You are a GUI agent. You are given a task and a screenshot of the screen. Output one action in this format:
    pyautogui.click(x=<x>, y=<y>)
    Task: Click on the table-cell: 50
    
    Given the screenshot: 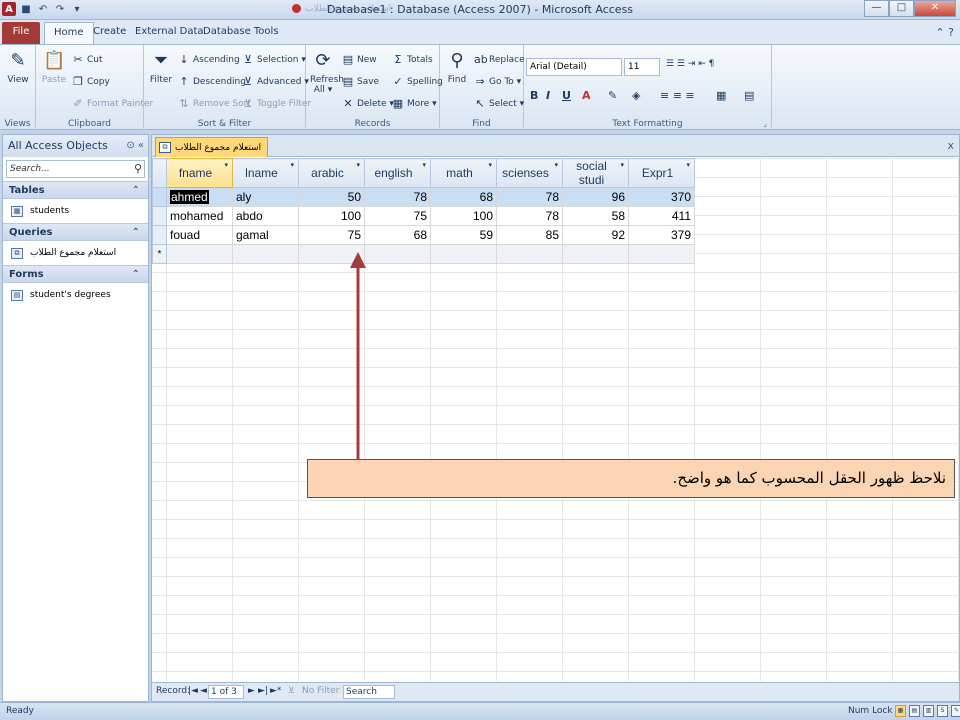 What is the action you would take?
    pyautogui.click(x=331, y=197)
    